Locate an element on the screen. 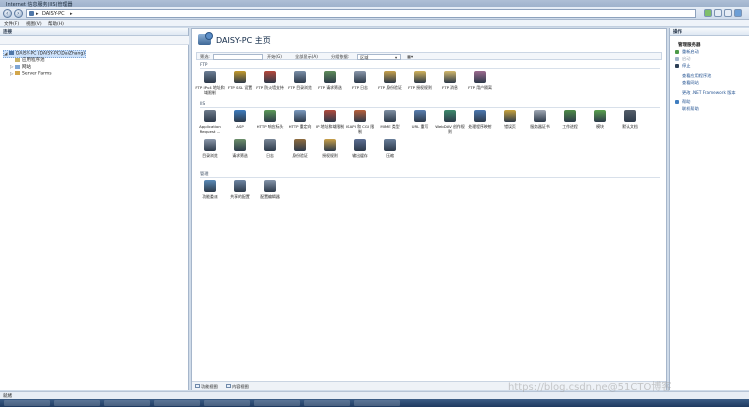 The width and height of the screenshot is (749, 407). feature-item: FTP 用户隔离 is located at coordinates (480, 80).